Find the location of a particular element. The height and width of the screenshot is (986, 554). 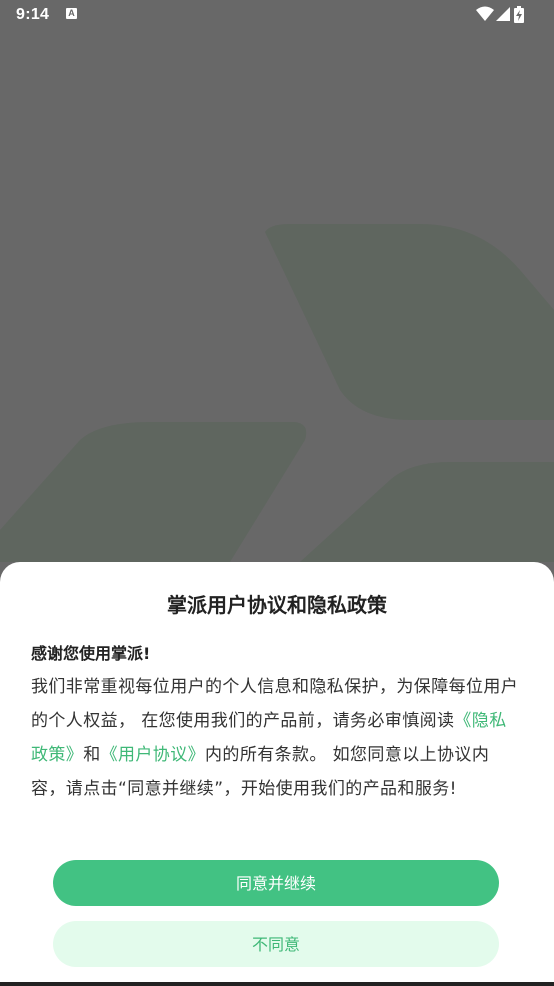

disagree-button: 不同意 is located at coordinates (276, 944).